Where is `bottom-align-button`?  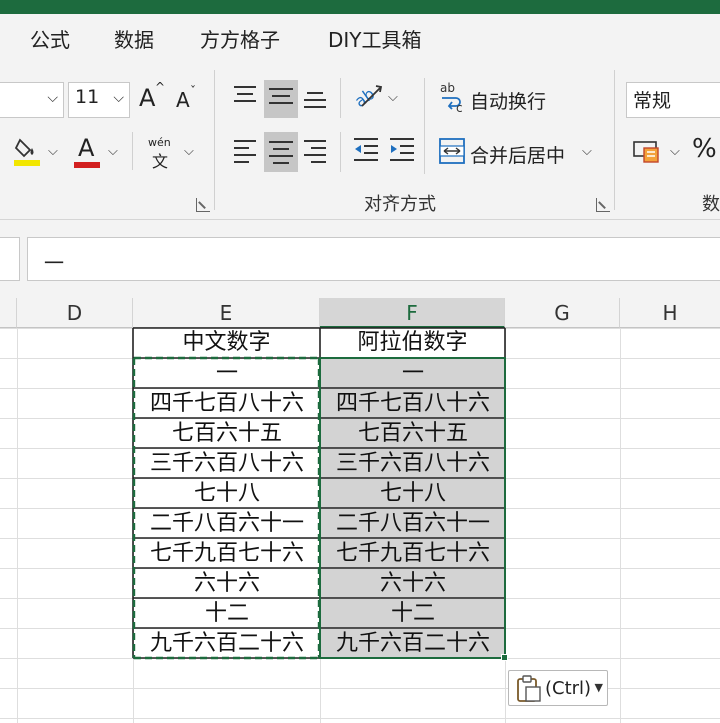
bottom-align-button is located at coordinates (316, 98).